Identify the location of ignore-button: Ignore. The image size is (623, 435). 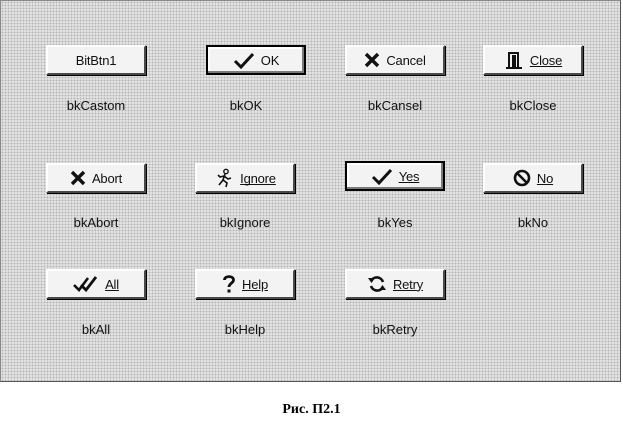
(245, 178).